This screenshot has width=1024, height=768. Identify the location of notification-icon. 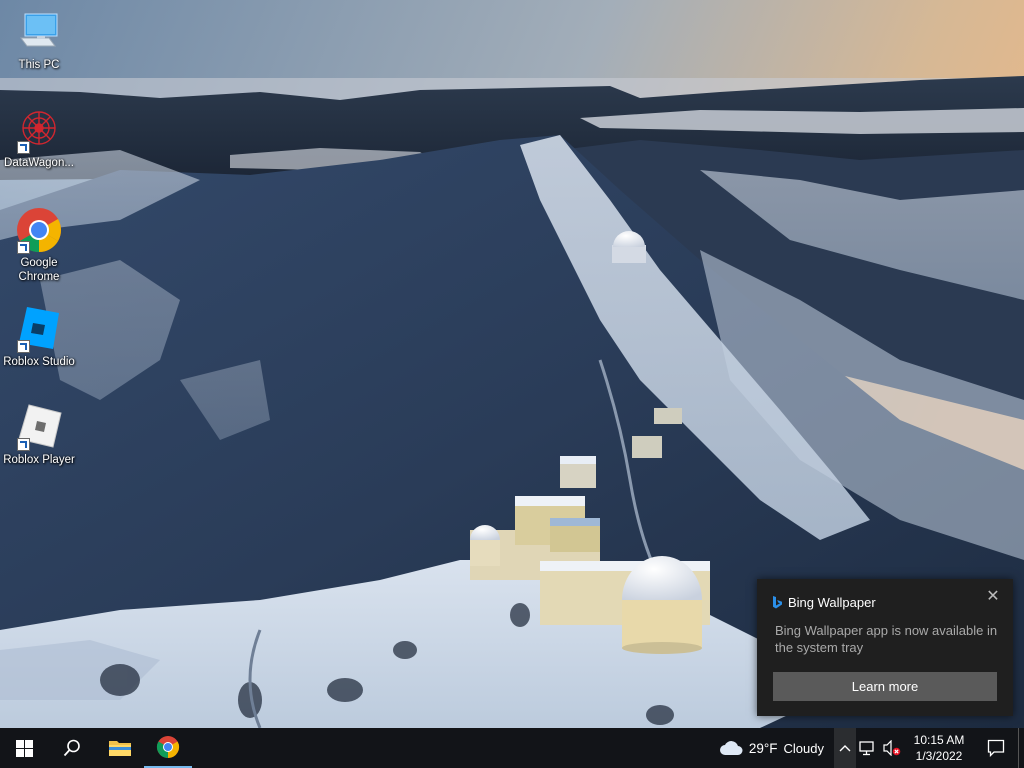
(996, 748).